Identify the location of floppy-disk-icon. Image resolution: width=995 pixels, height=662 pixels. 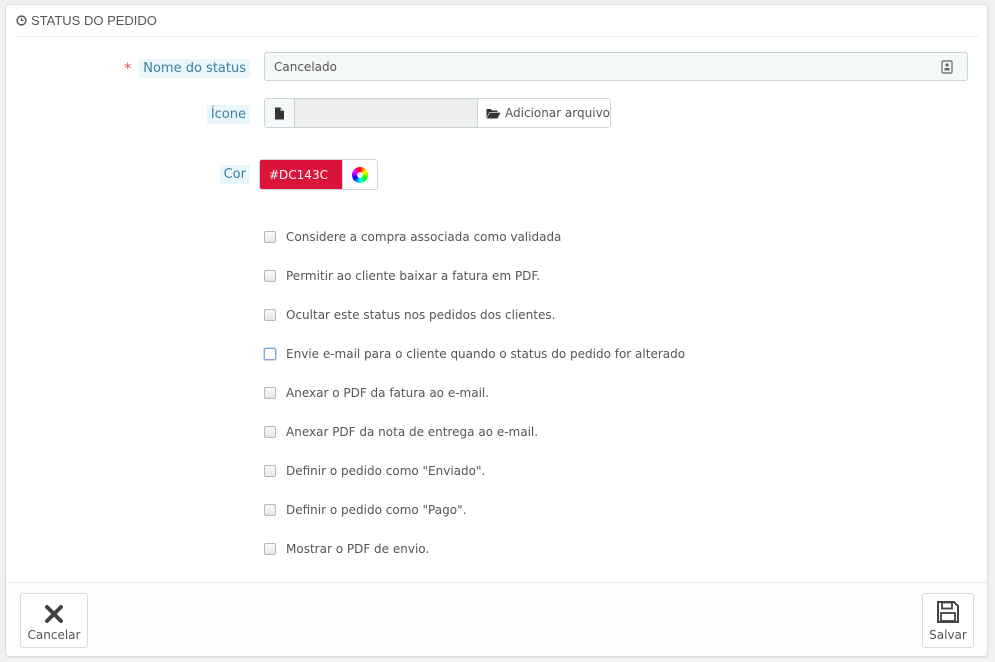
(948, 612).